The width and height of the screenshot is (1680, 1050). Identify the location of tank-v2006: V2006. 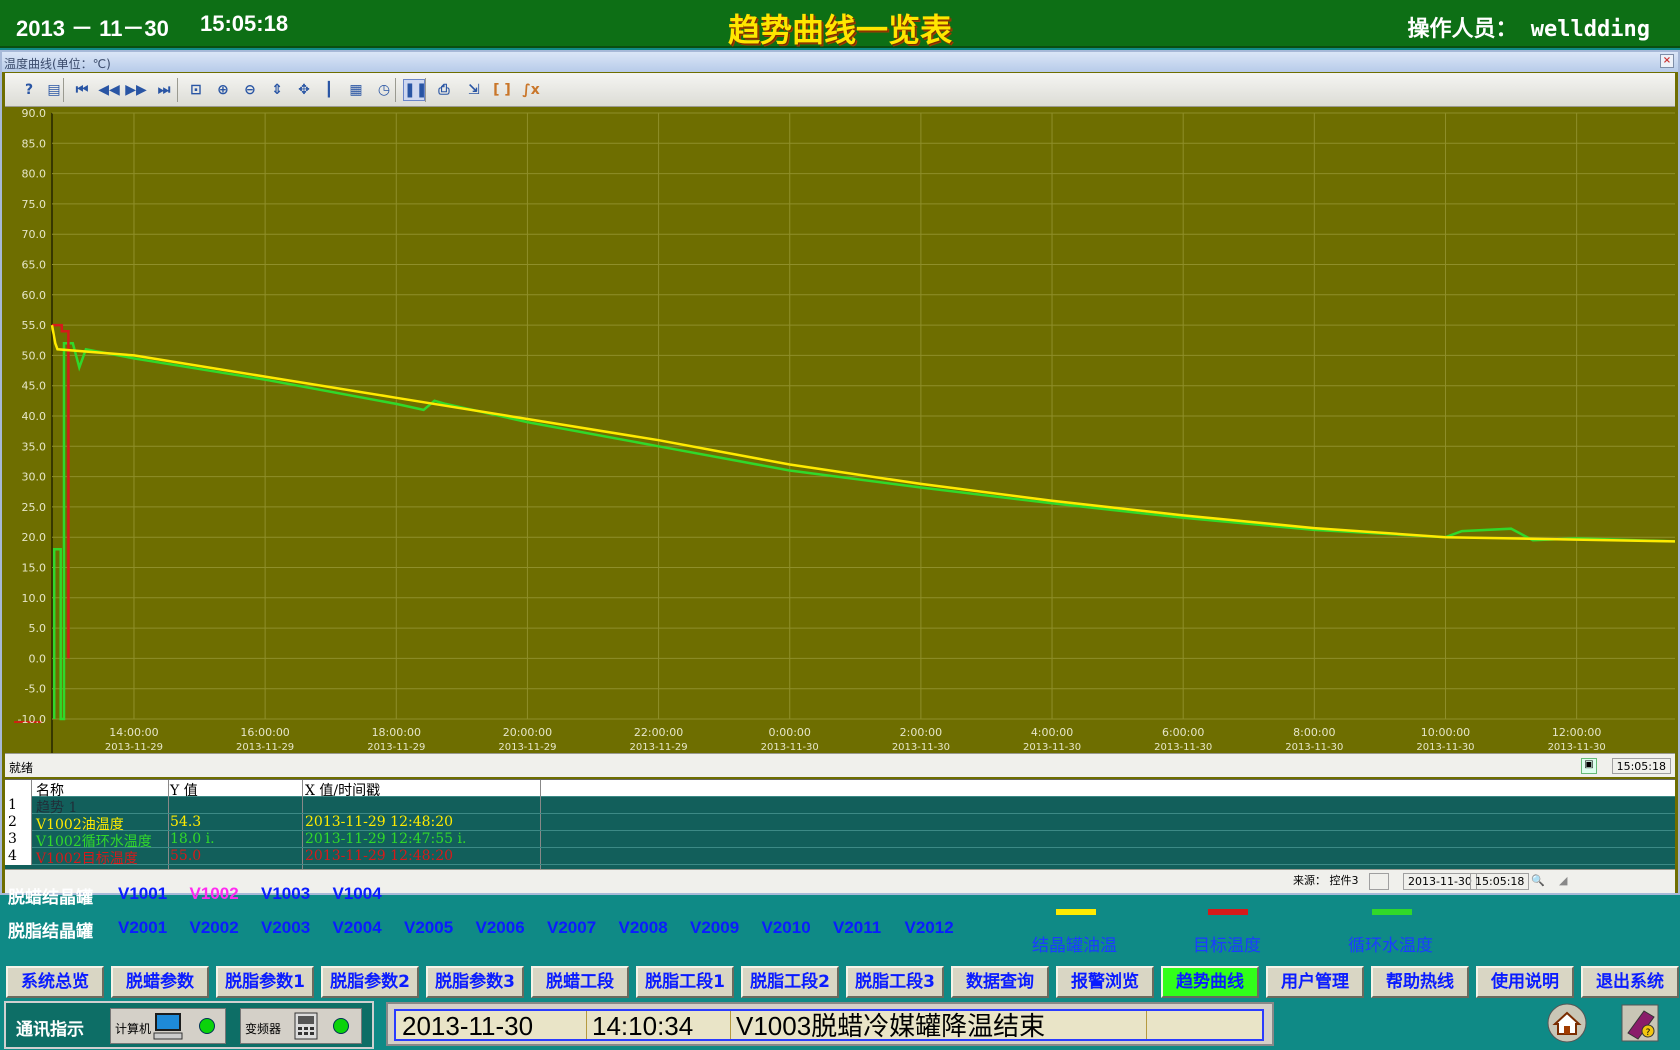
(500, 928).